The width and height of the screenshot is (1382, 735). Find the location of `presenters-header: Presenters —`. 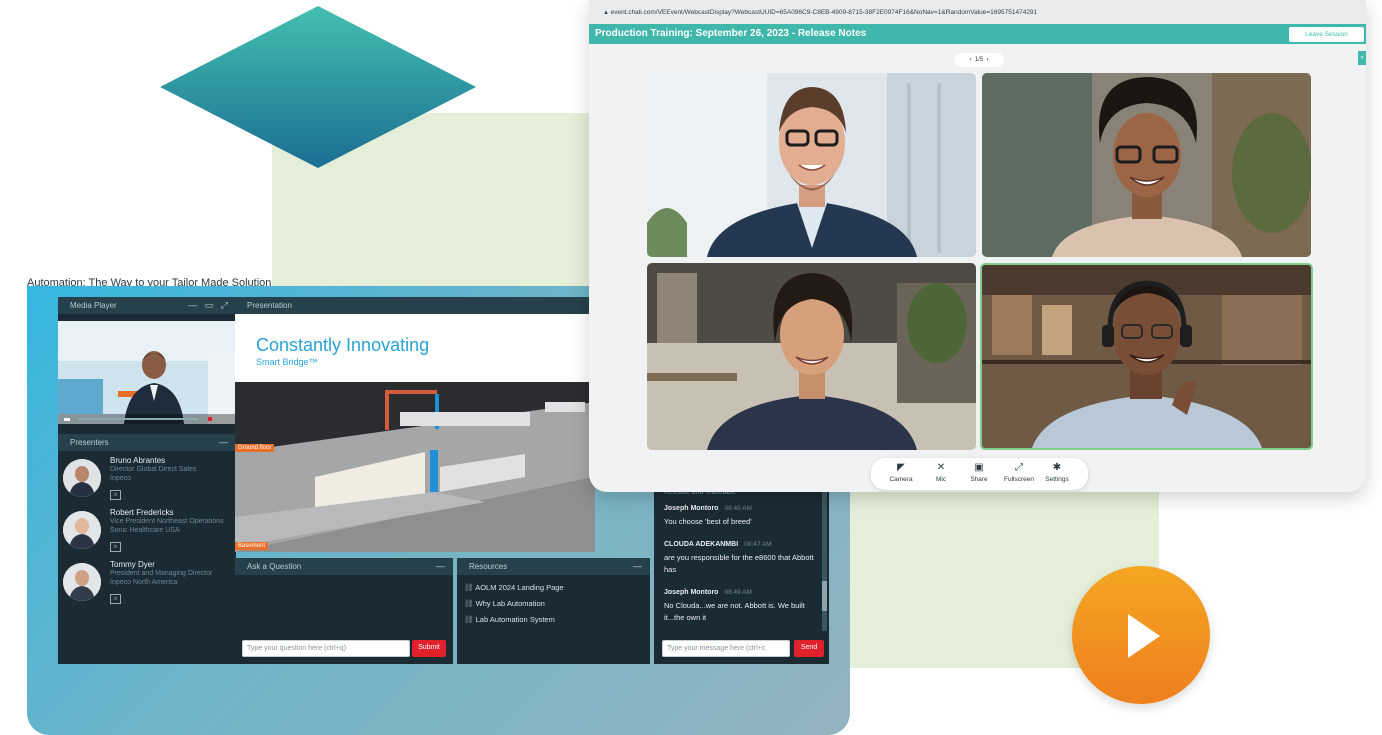

presenters-header: Presenters — is located at coordinates (147, 442).